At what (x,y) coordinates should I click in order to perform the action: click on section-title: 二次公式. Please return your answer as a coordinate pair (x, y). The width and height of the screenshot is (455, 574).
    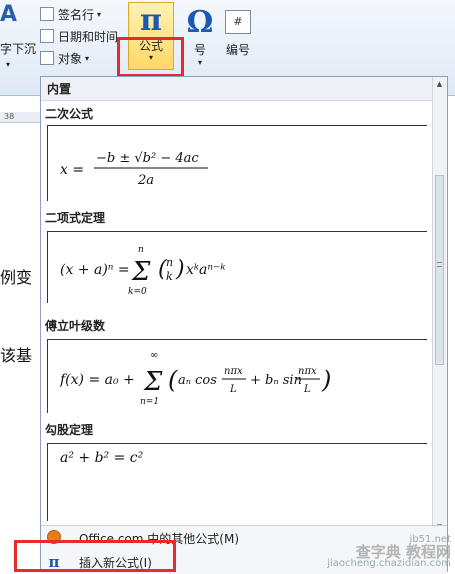
    Looking at the image, I should click on (69, 114).